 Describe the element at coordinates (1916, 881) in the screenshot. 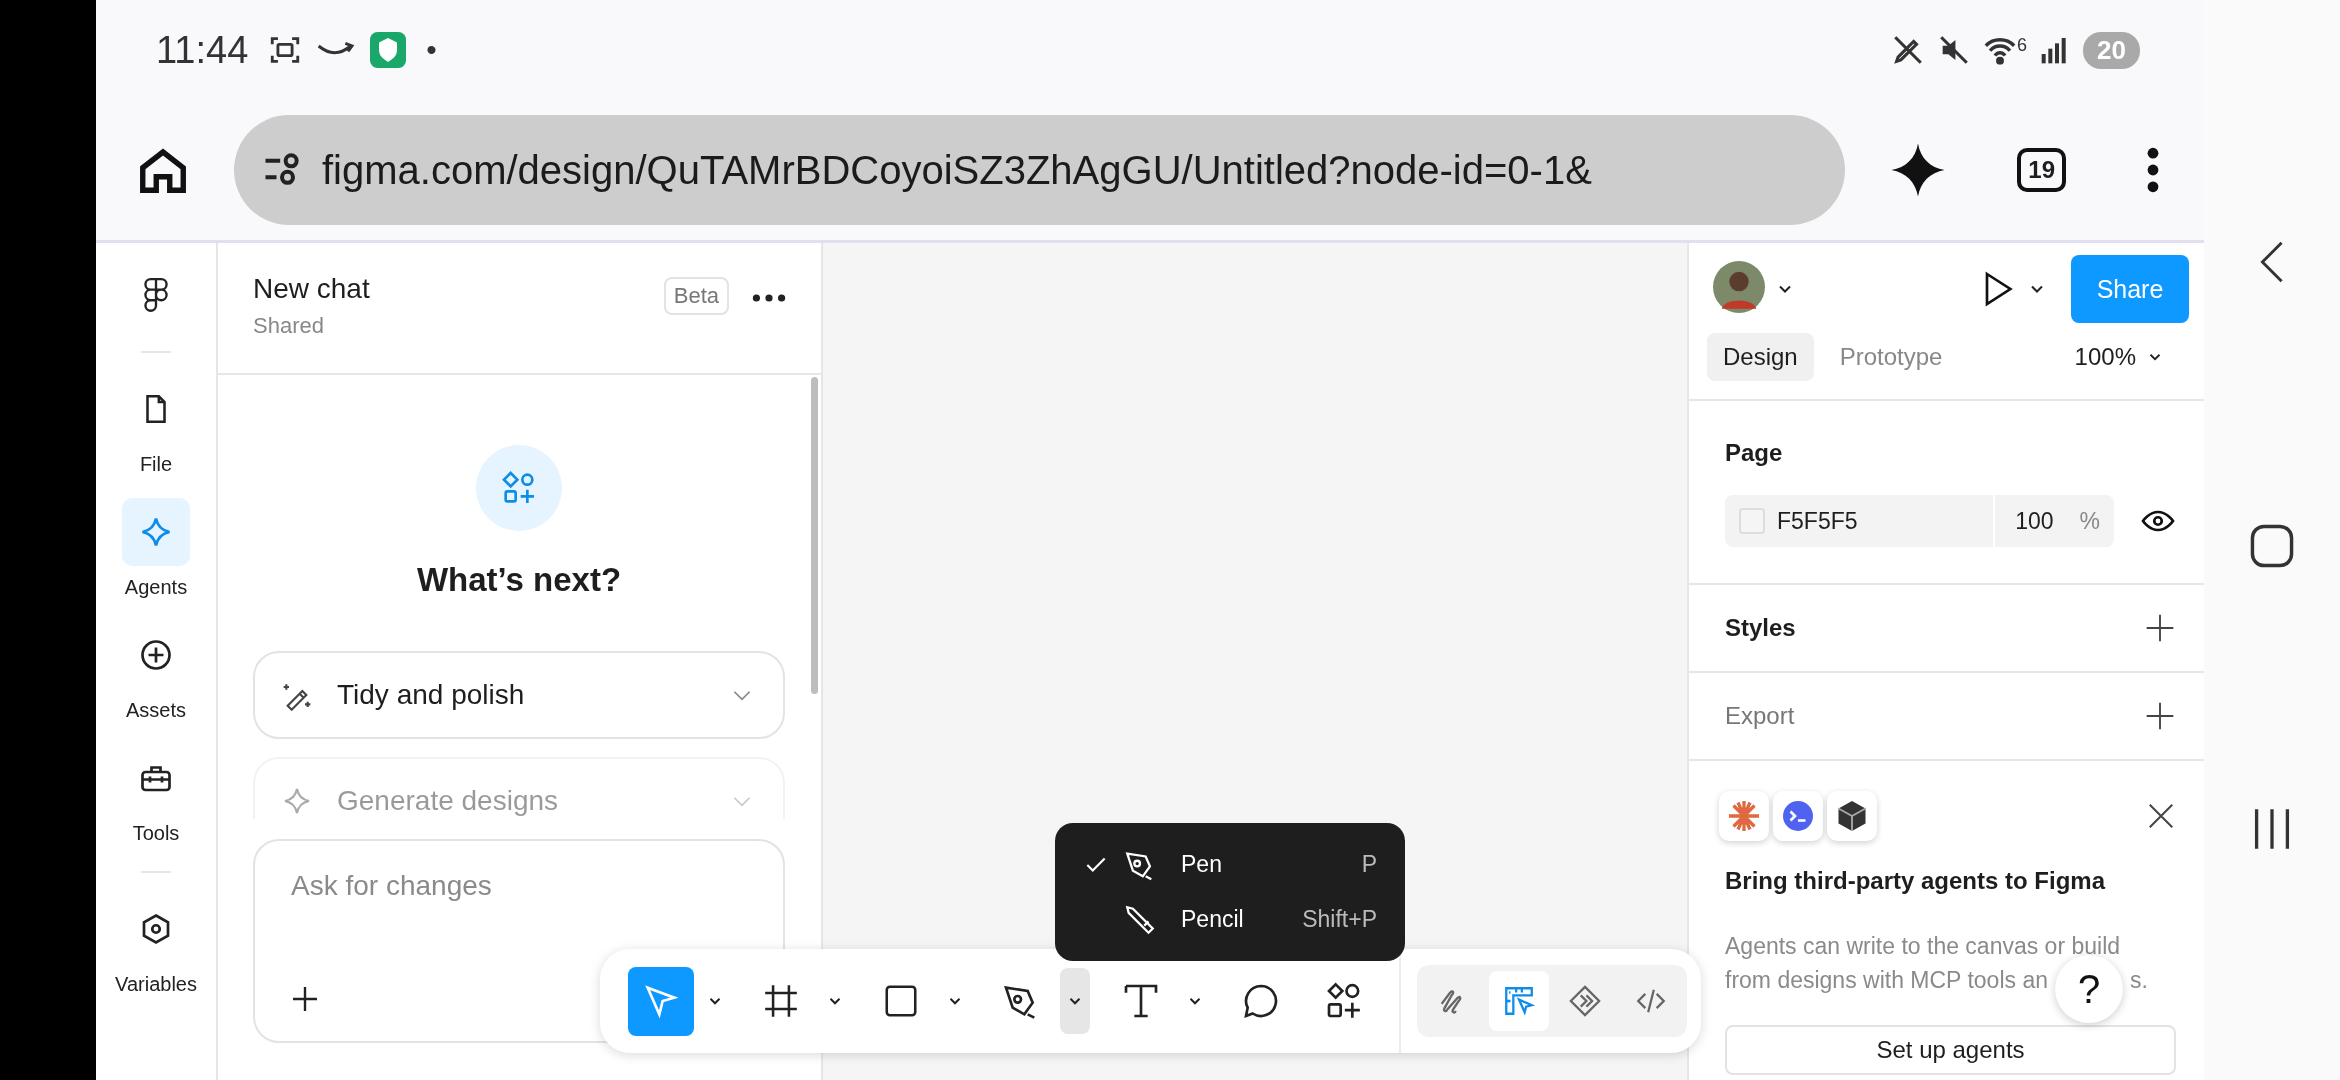

I see `promo-title: Bring third-party agents to Figma` at that location.